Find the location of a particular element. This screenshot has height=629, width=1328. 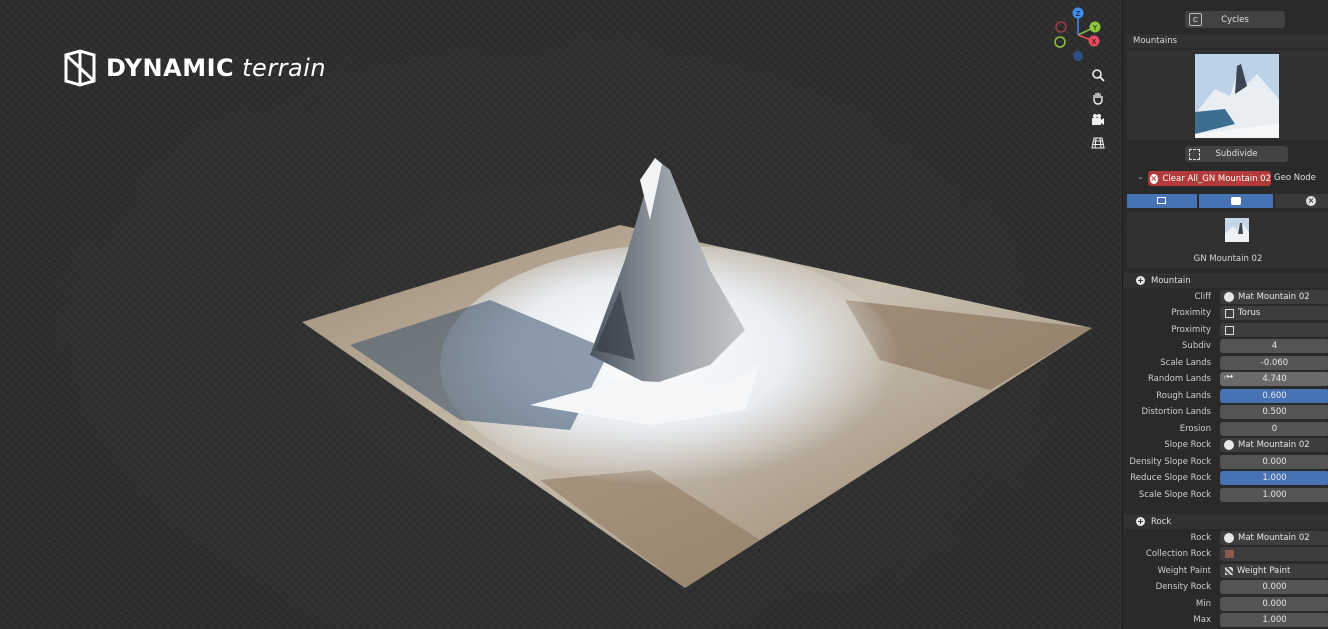

collection-rock-field is located at coordinates (1274, 554).